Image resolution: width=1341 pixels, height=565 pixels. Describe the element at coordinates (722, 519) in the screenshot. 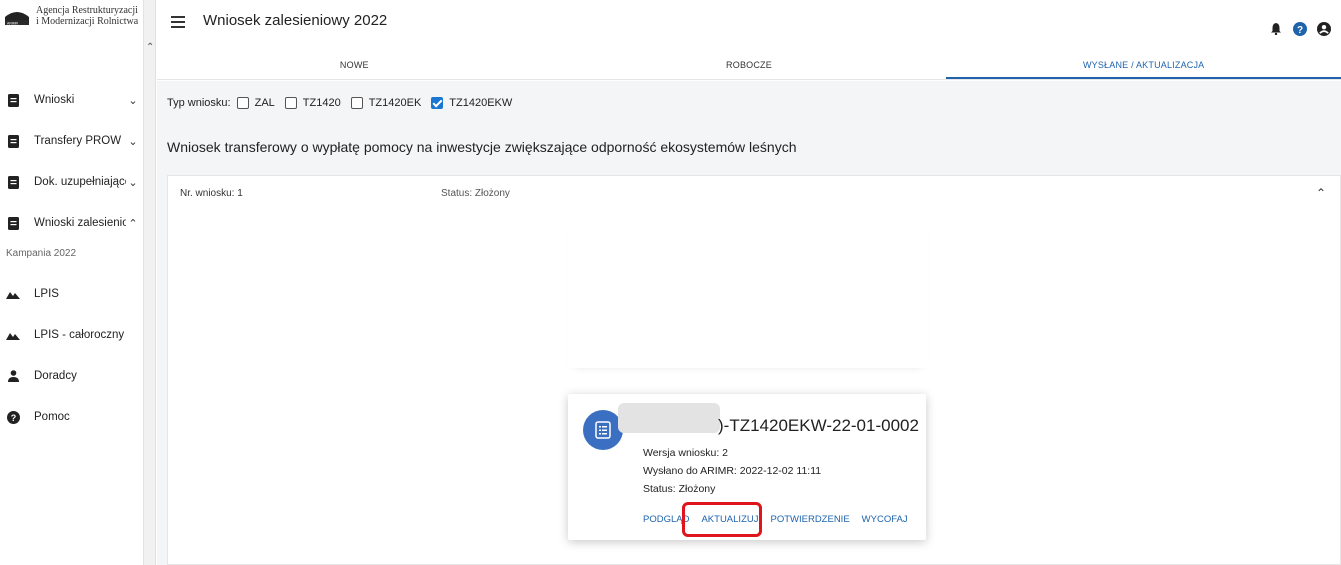

I see `highlight-annotation` at that location.